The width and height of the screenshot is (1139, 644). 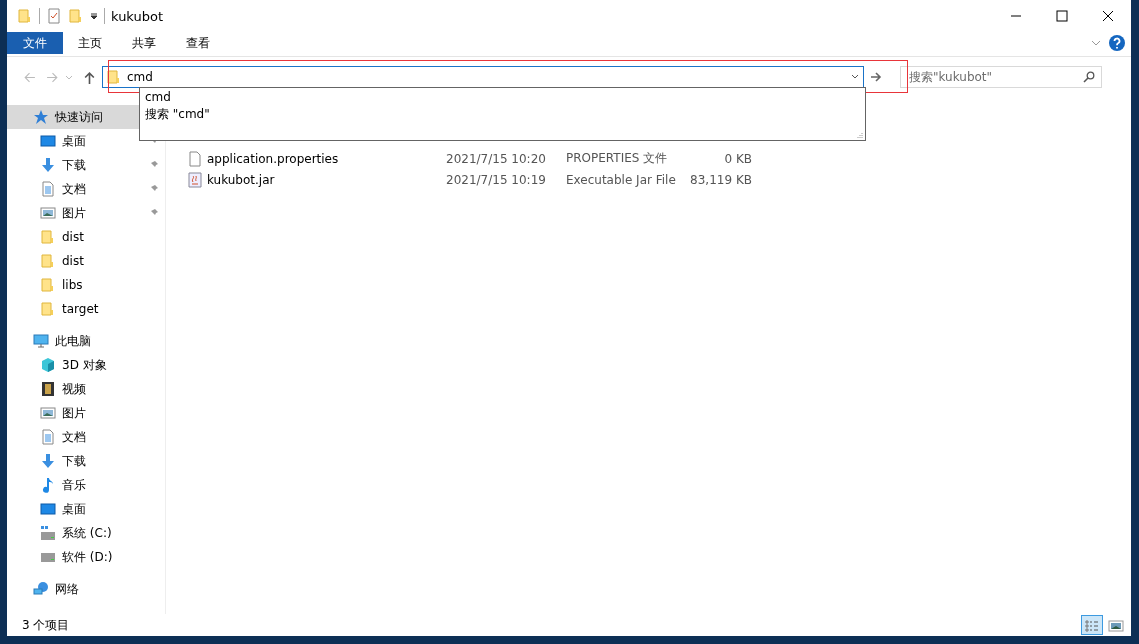 I want to click on network-icon, so click(x=41, y=589).